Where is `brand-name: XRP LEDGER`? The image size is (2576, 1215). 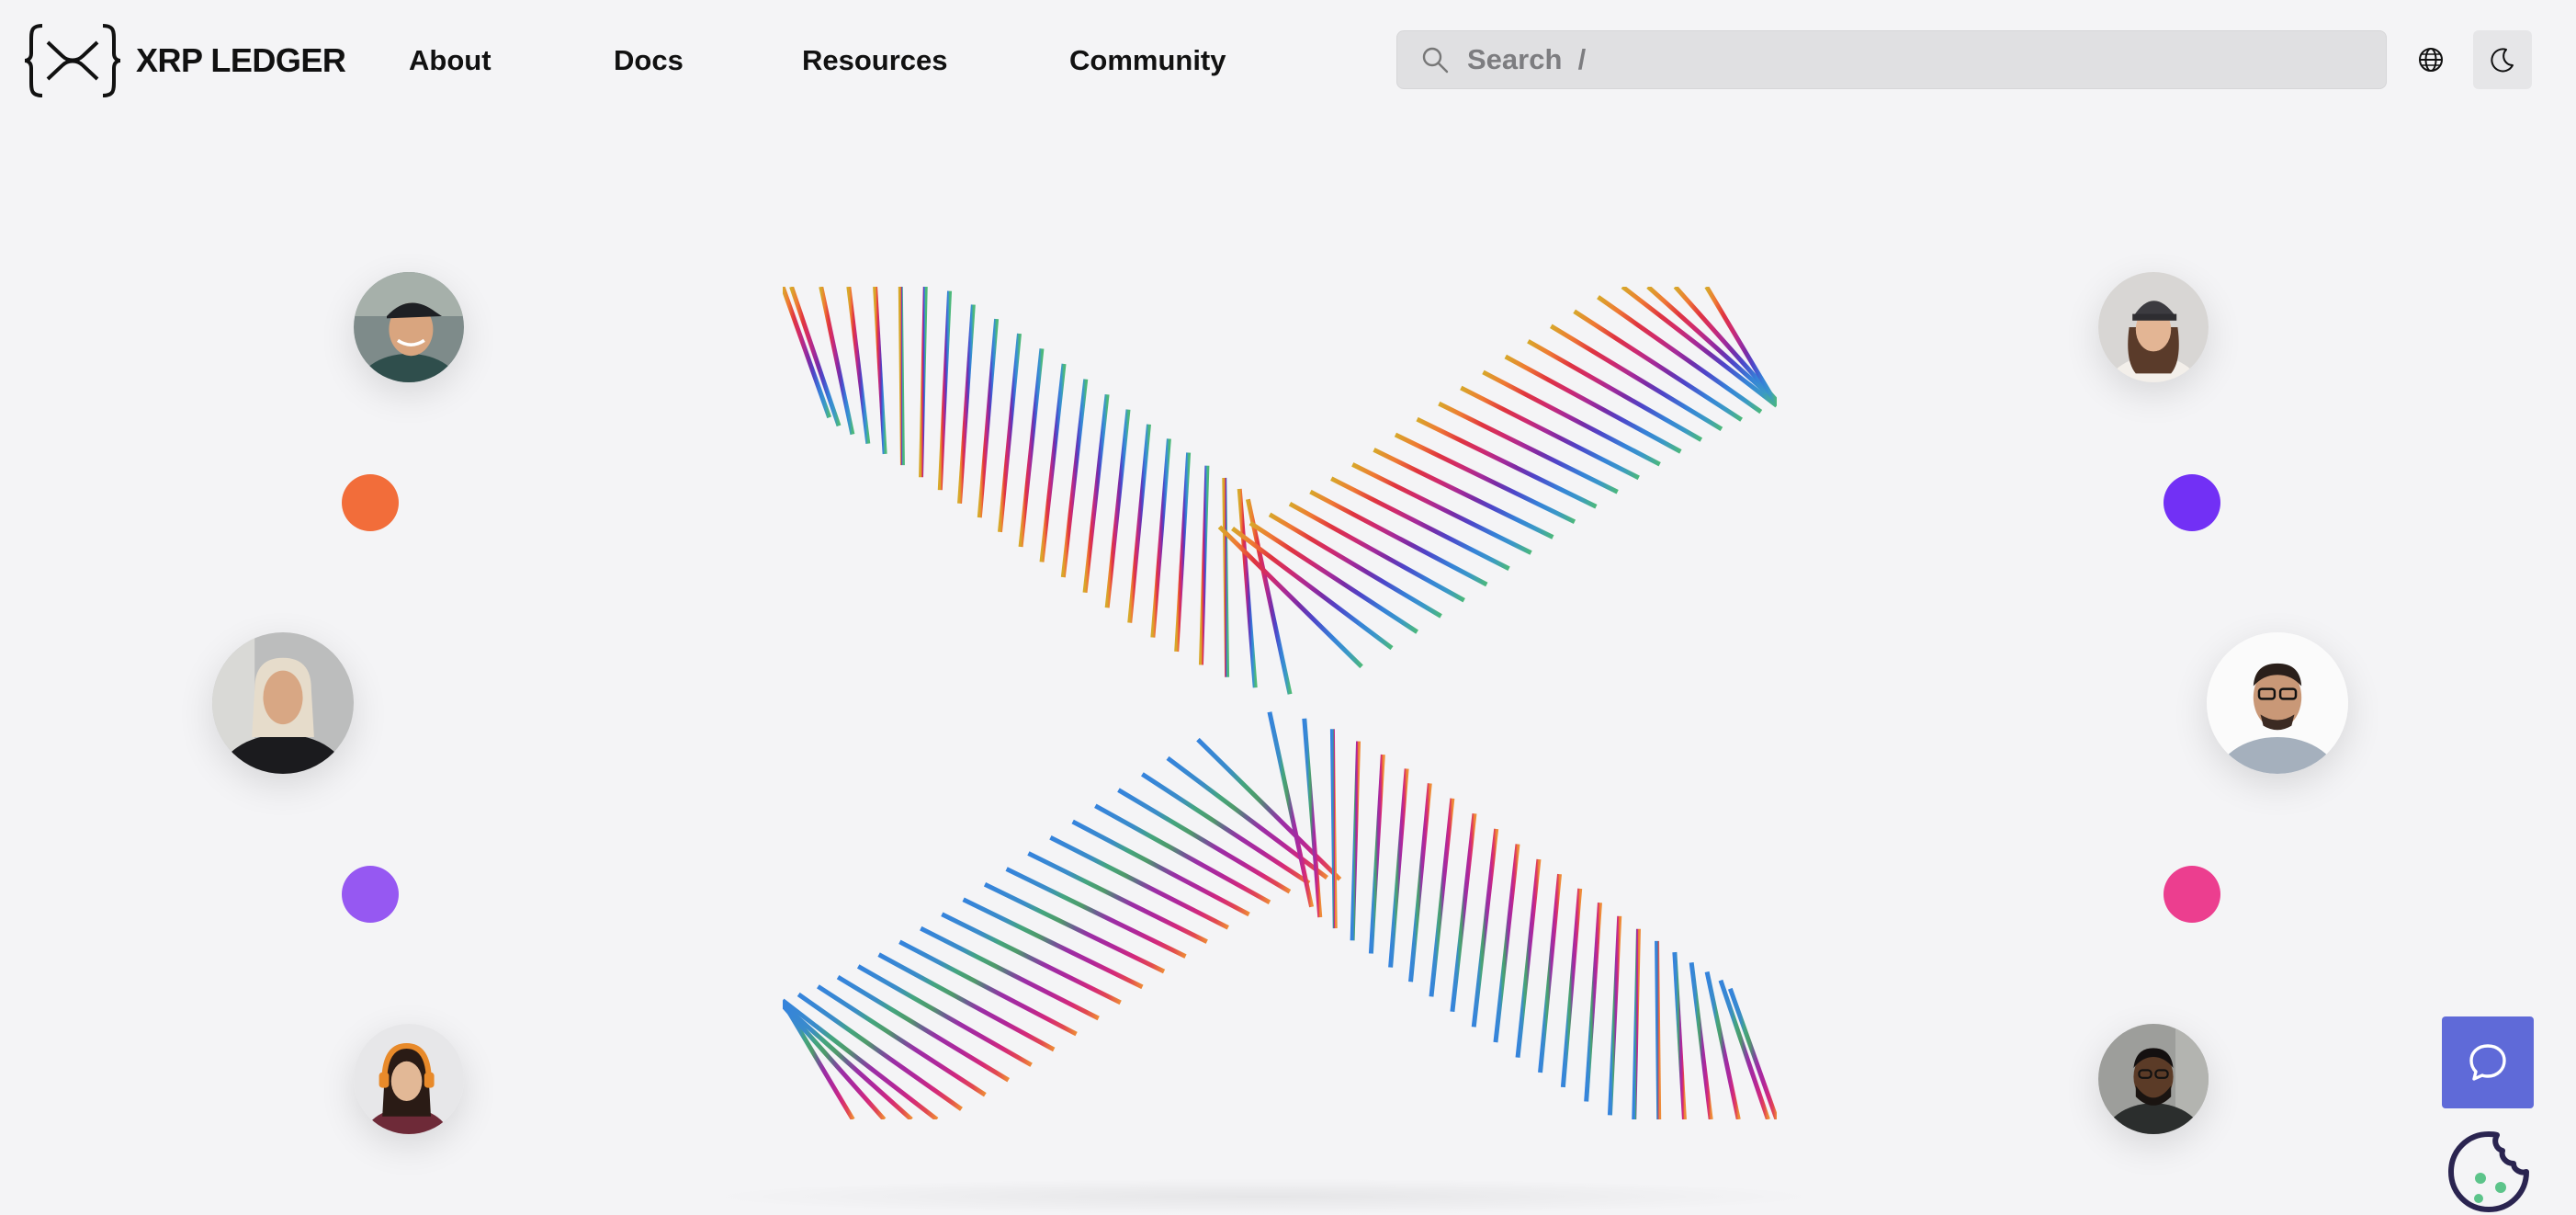 brand-name: XRP LEDGER is located at coordinates (241, 60).